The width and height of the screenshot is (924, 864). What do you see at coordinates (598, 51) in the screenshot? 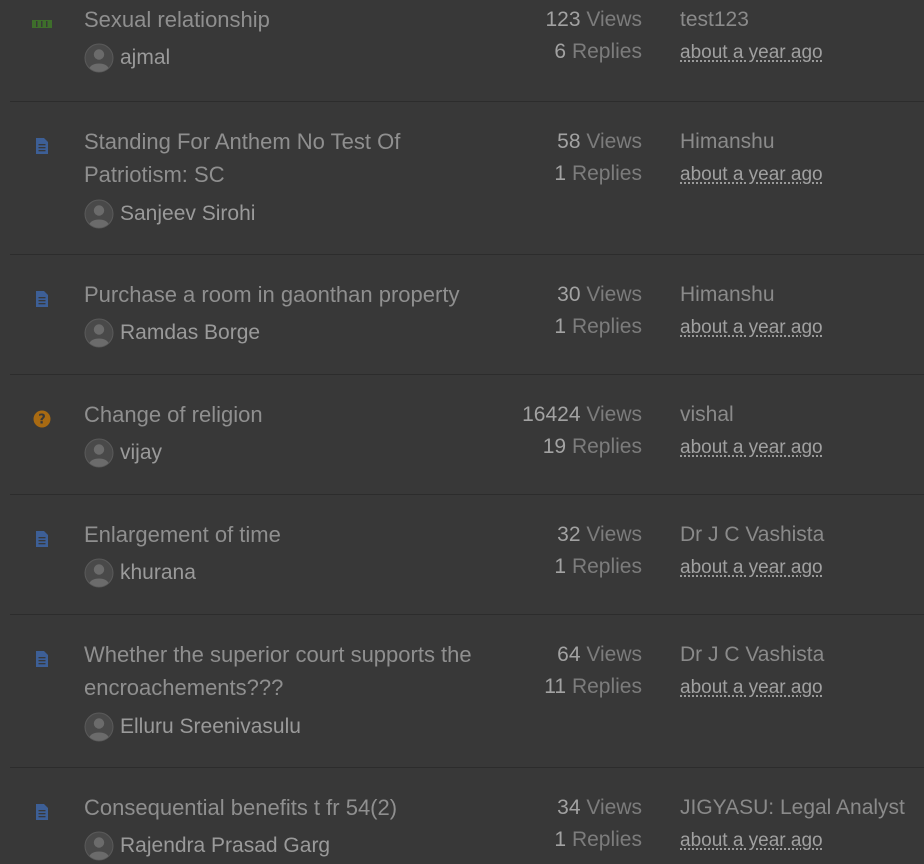
I see `replies-count: 6 Replies` at bounding box center [598, 51].